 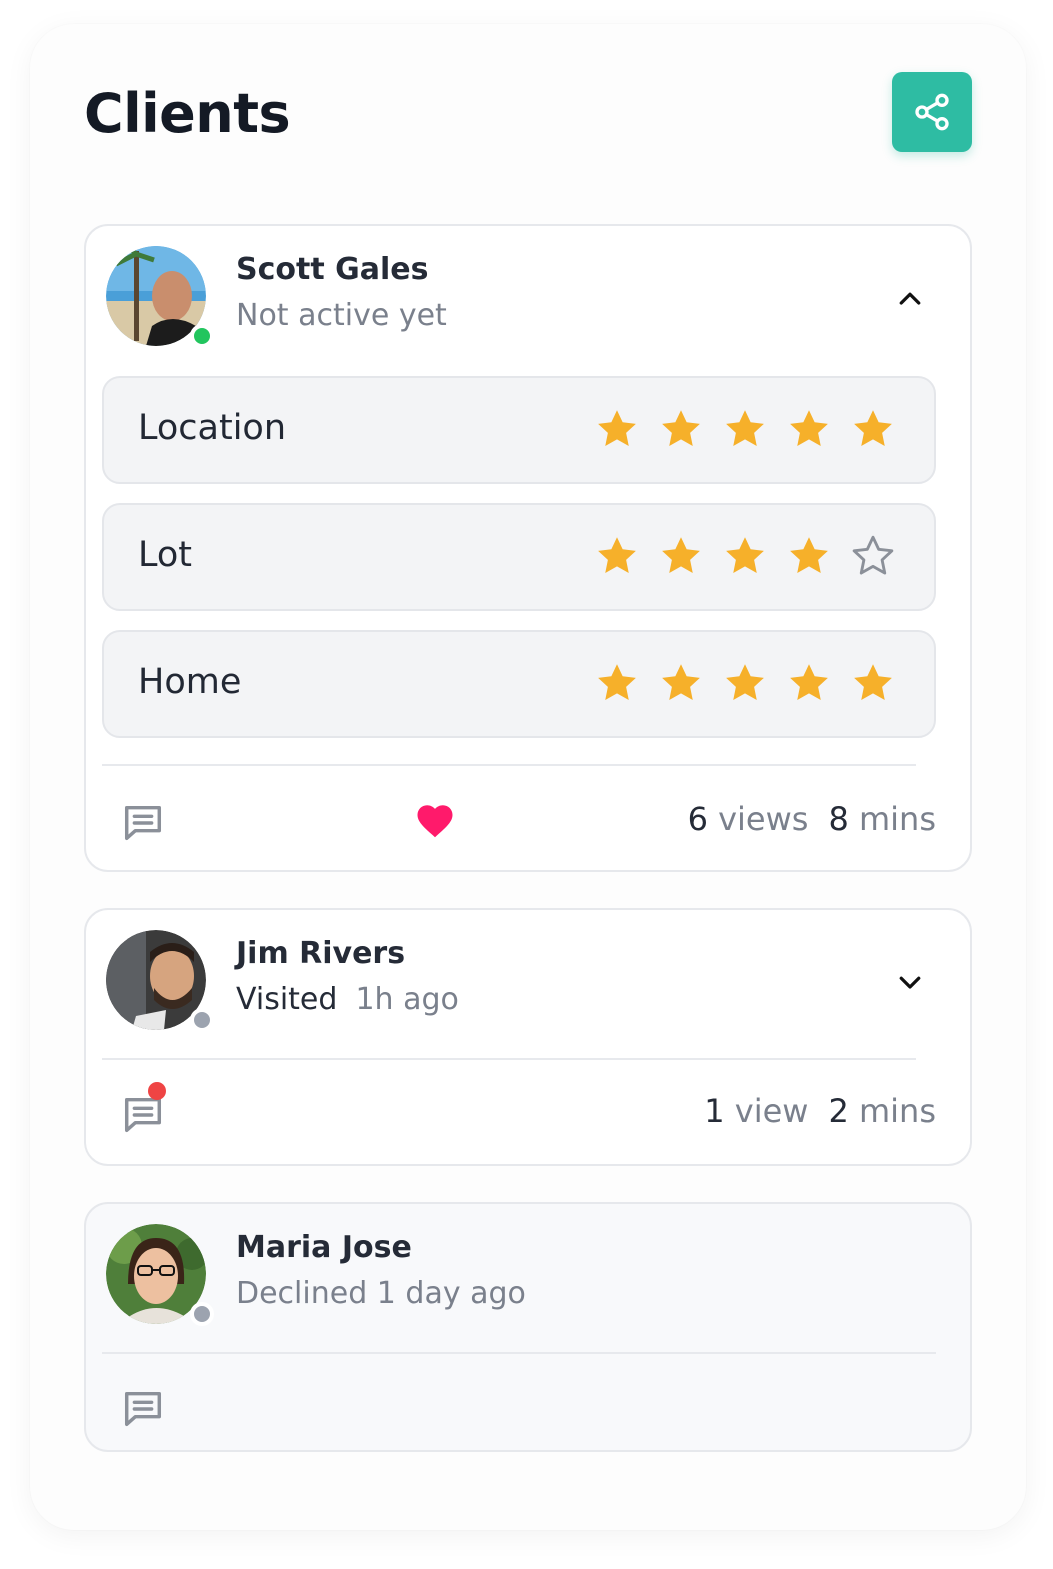 I want to click on client-status: Visited 1h ago, so click(x=347, y=999).